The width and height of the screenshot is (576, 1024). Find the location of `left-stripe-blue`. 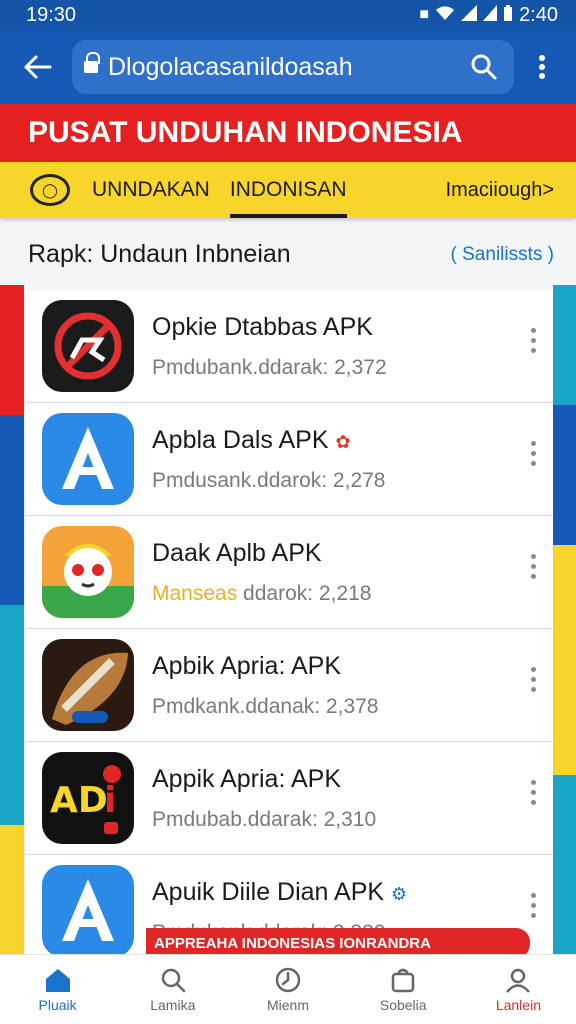

left-stripe-blue is located at coordinates (12, 510).